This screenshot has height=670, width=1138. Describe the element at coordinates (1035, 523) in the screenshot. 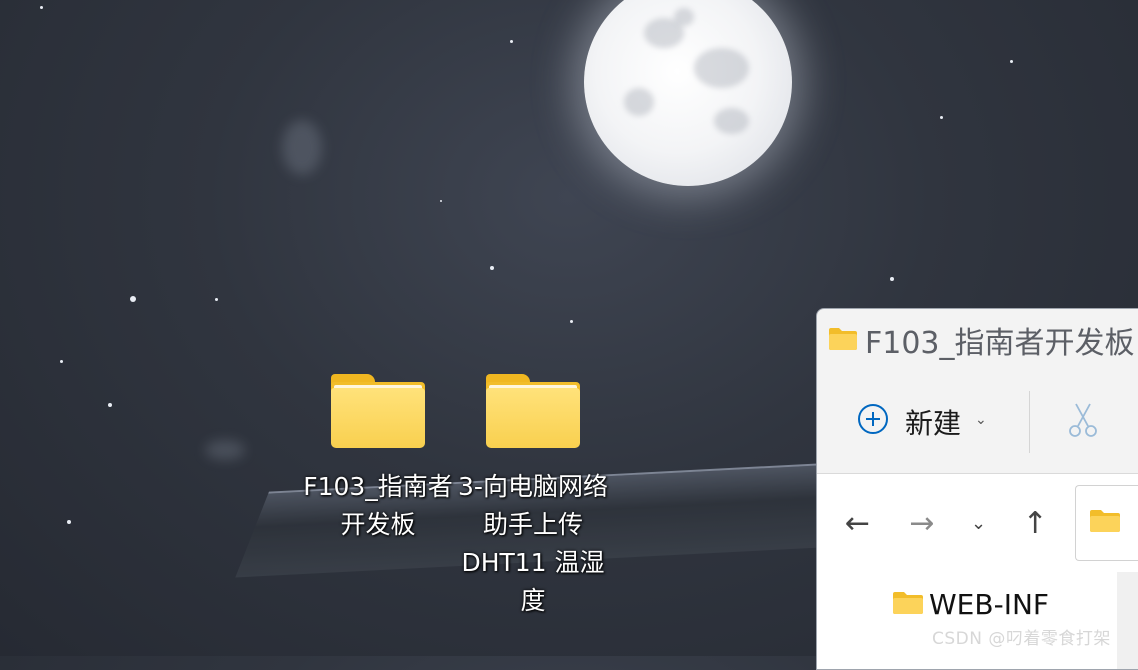

I see `up-arrow-icon: ↑` at that location.